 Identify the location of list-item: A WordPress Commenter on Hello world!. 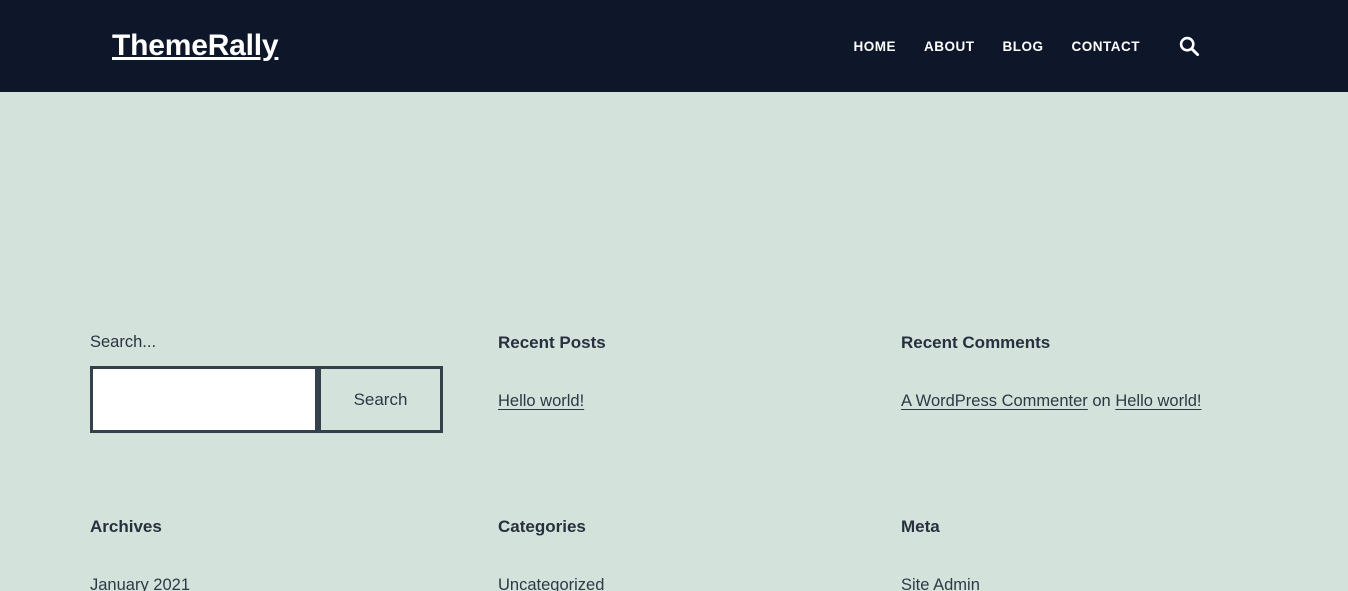
(1079, 401).